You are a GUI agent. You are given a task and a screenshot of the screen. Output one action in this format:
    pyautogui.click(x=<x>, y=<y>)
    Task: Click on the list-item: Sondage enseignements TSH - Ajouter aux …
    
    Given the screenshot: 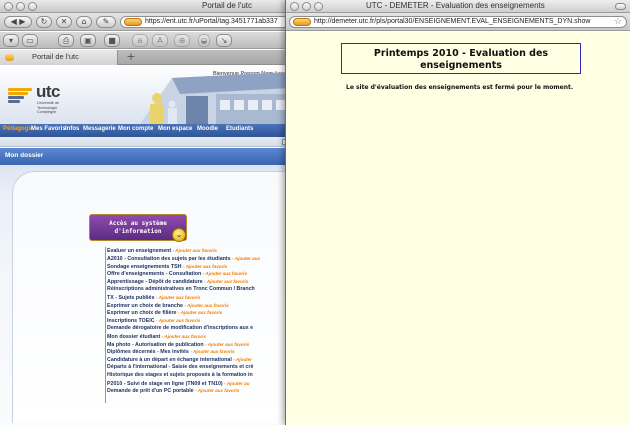 What is the action you would take?
    pyautogui.click(x=198, y=267)
    